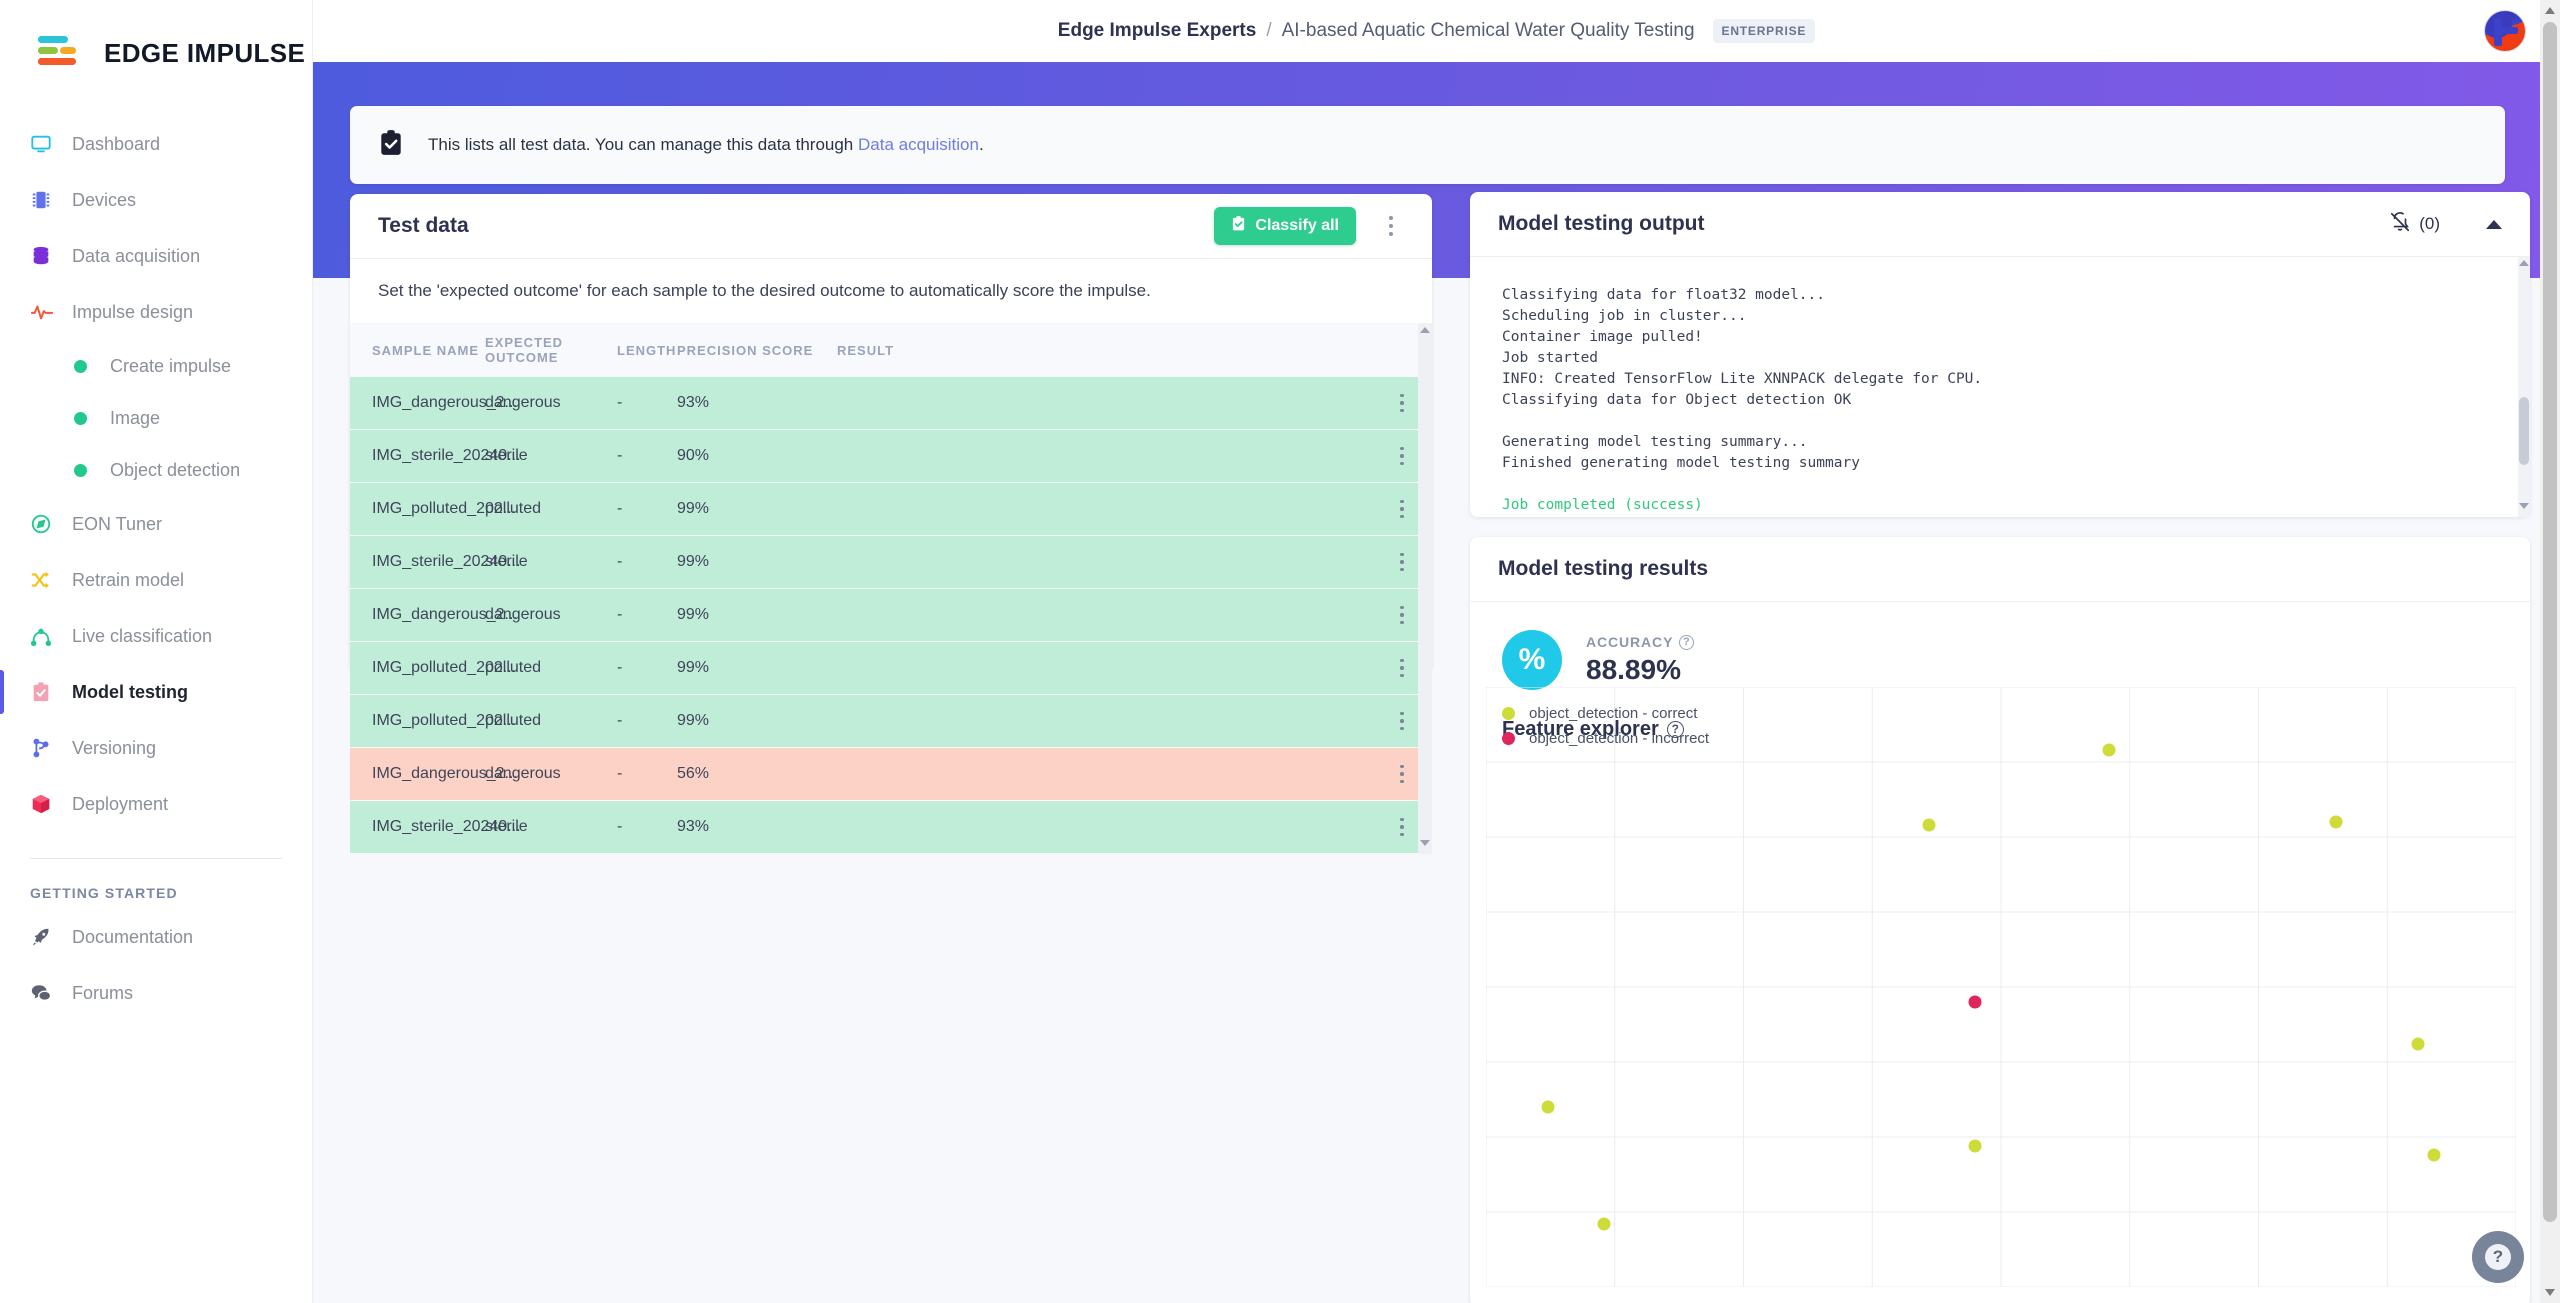  Describe the element at coordinates (156, 993) in the screenshot. I see `sidebar-item-forums: Forums` at that location.